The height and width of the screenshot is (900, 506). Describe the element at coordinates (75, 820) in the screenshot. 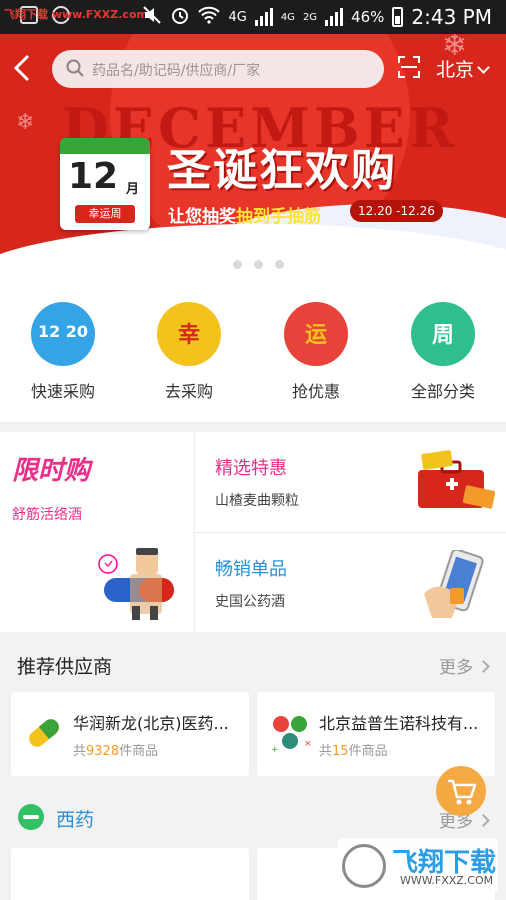

I see `western-medicine-title: 西药` at that location.